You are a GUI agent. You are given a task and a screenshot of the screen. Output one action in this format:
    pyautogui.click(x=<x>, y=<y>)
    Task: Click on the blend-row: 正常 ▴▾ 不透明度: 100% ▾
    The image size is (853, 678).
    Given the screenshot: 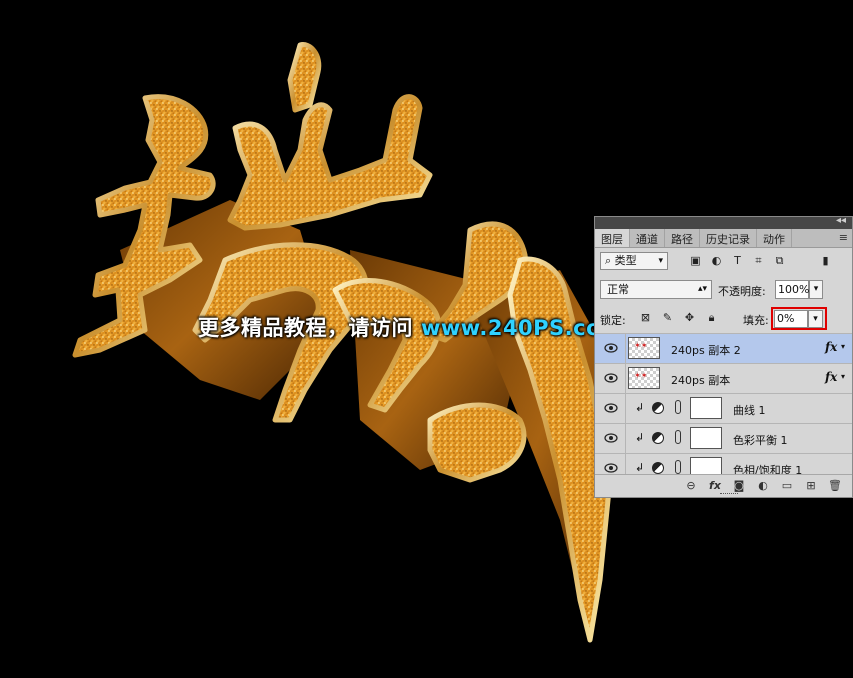 What is the action you would take?
    pyautogui.click(x=723, y=290)
    